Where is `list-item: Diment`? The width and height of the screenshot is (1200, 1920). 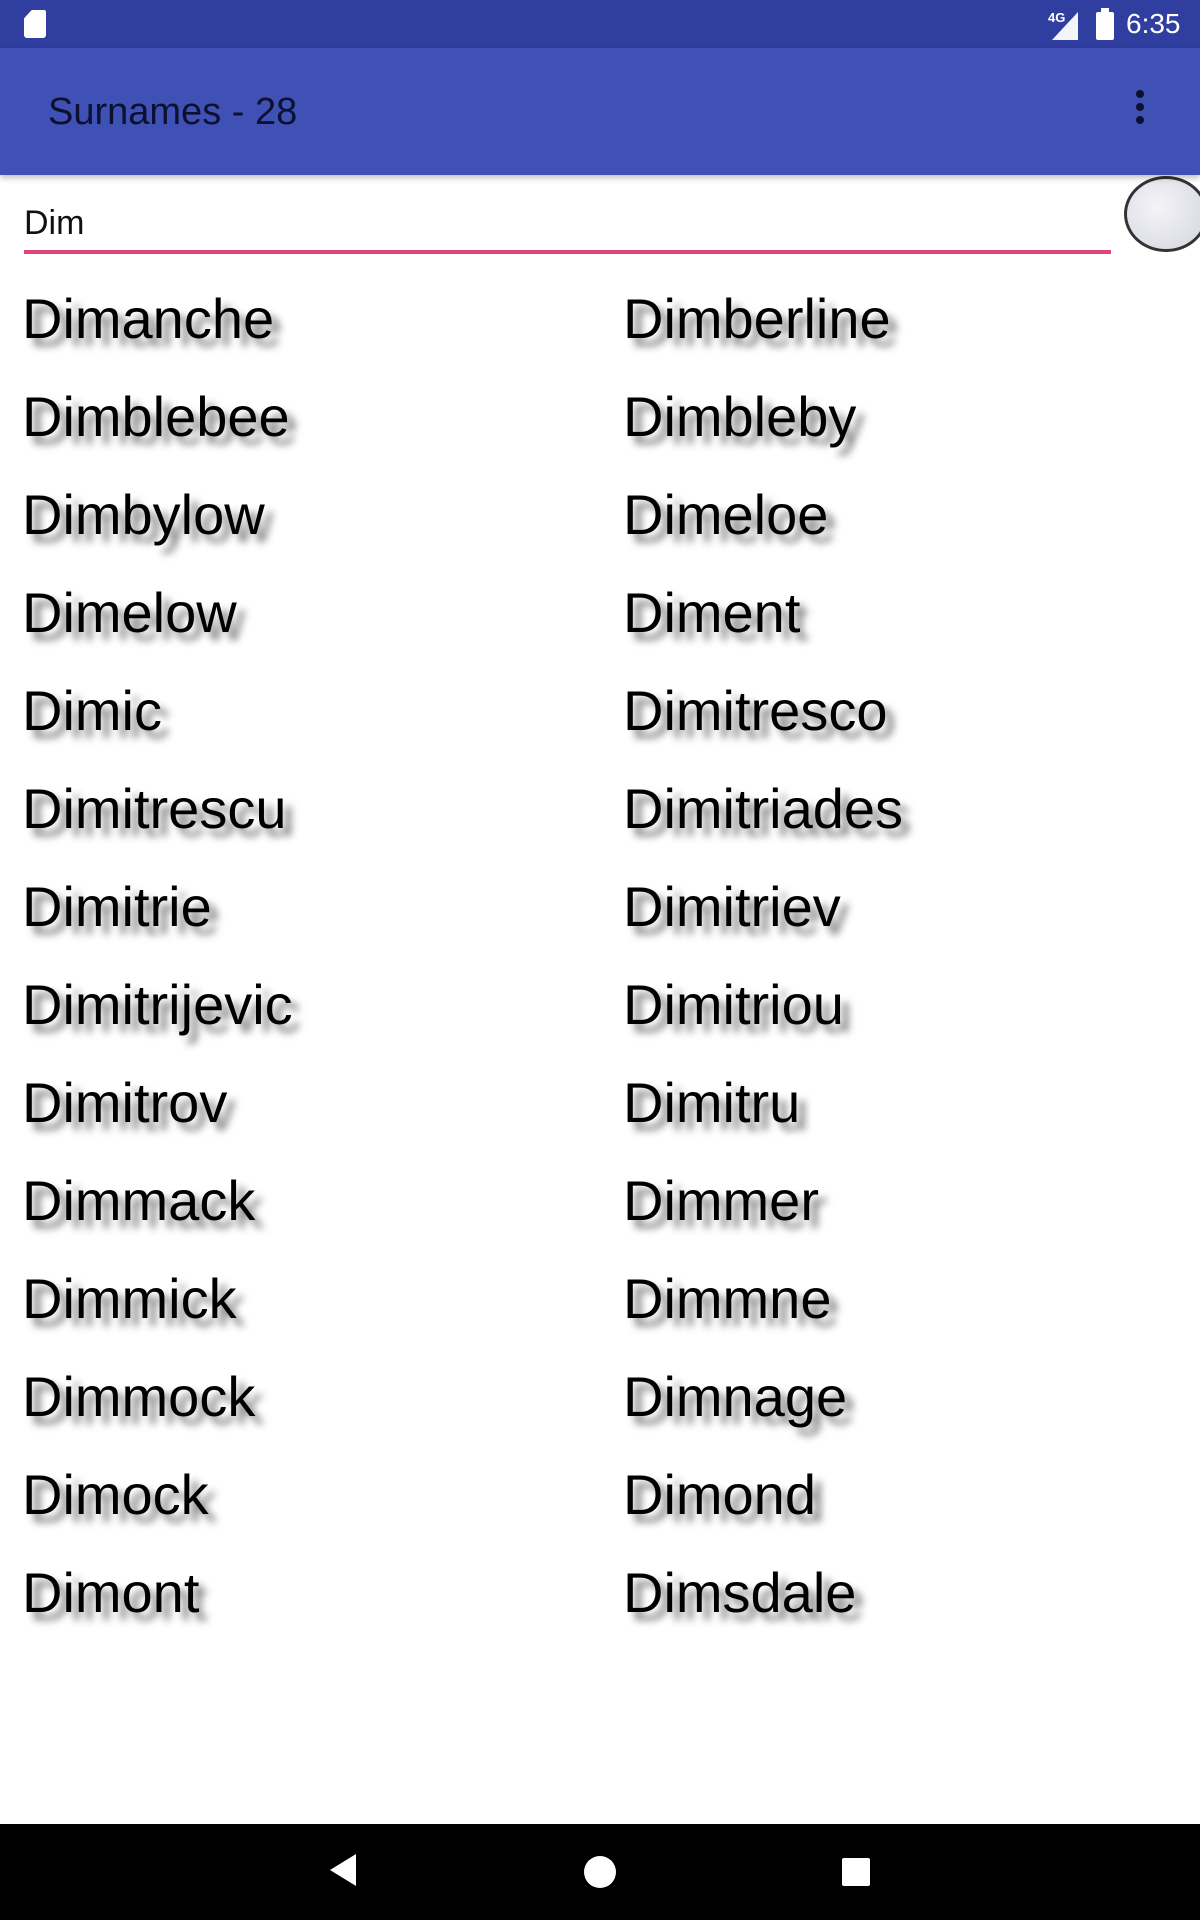 list-item: Diment is located at coordinates (711, 613).